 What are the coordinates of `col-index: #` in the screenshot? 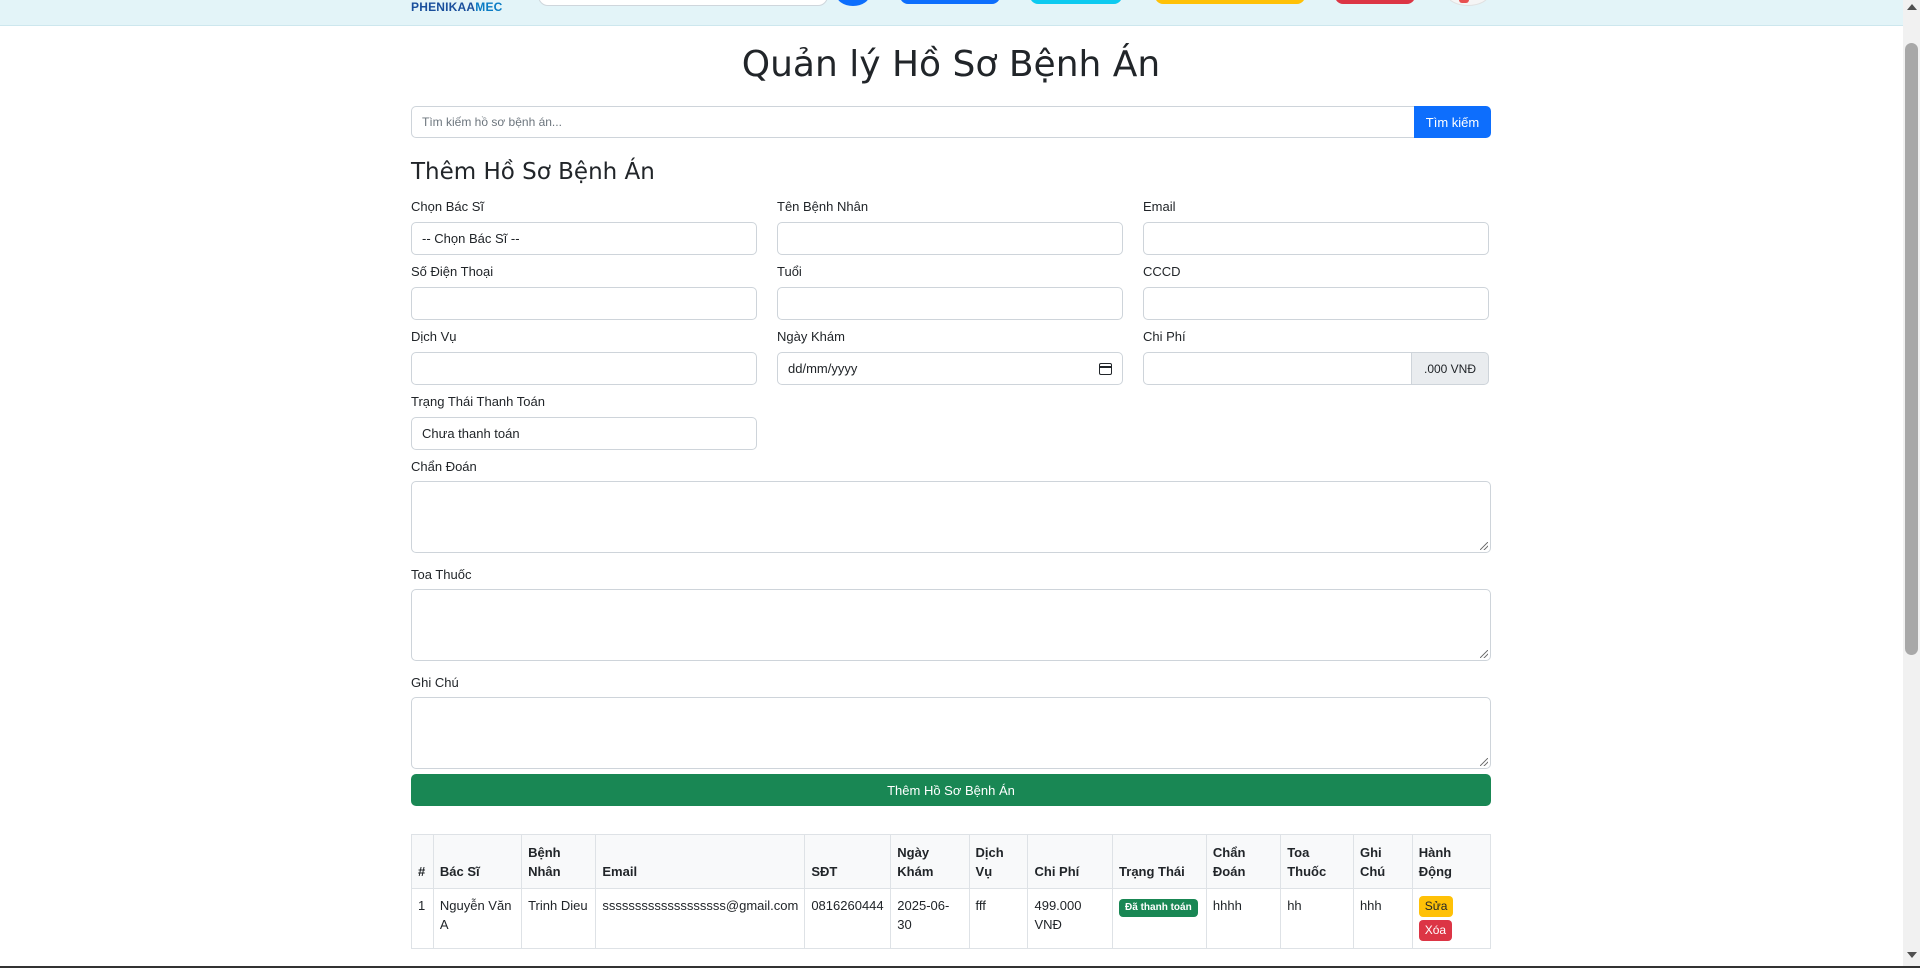 It's located at (422, 861).